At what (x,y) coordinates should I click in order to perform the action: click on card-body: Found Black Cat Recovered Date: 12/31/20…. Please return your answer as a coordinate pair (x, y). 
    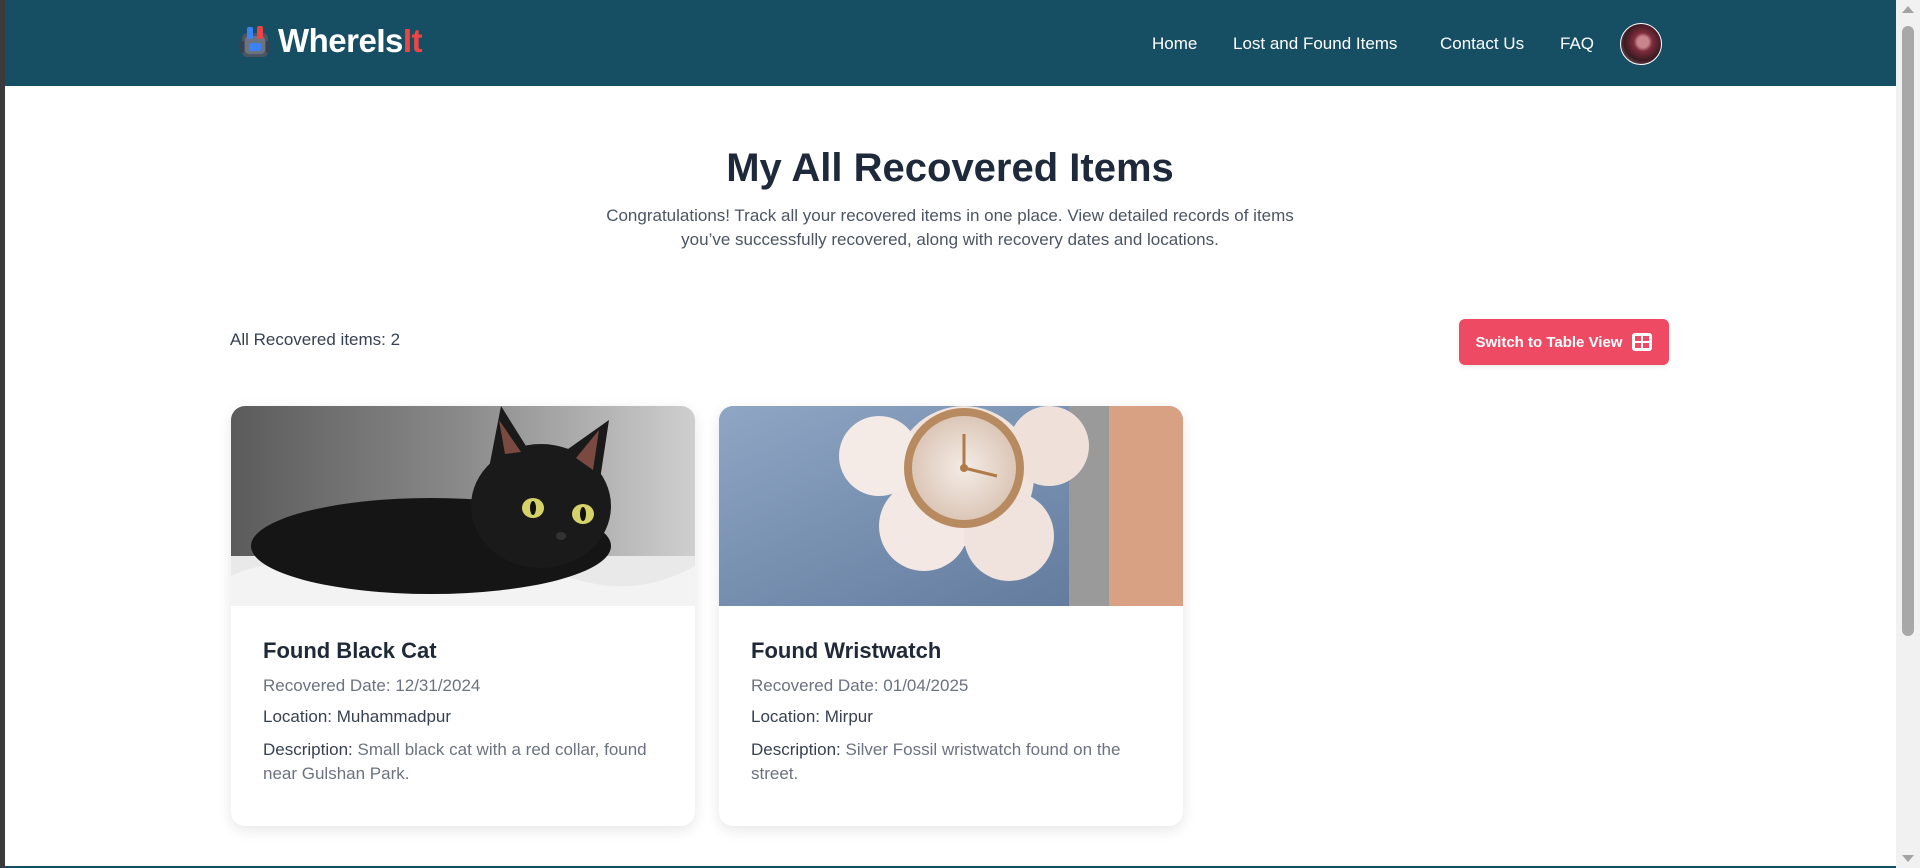
    Looking at the image, I should click on (463, 712).